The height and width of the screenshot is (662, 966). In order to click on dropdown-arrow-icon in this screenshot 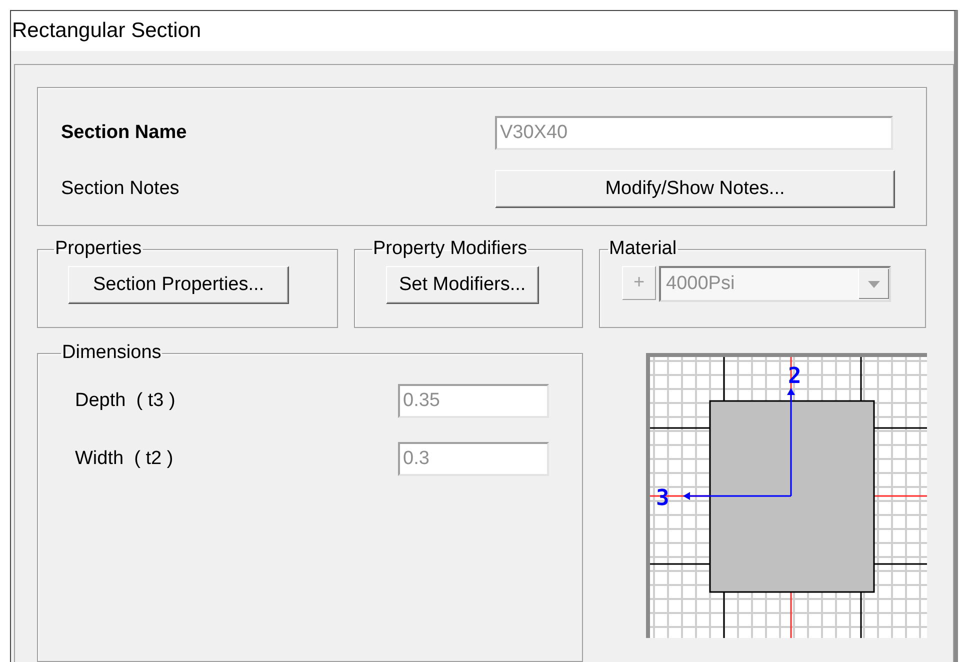, I will do `click(874, 284)`.